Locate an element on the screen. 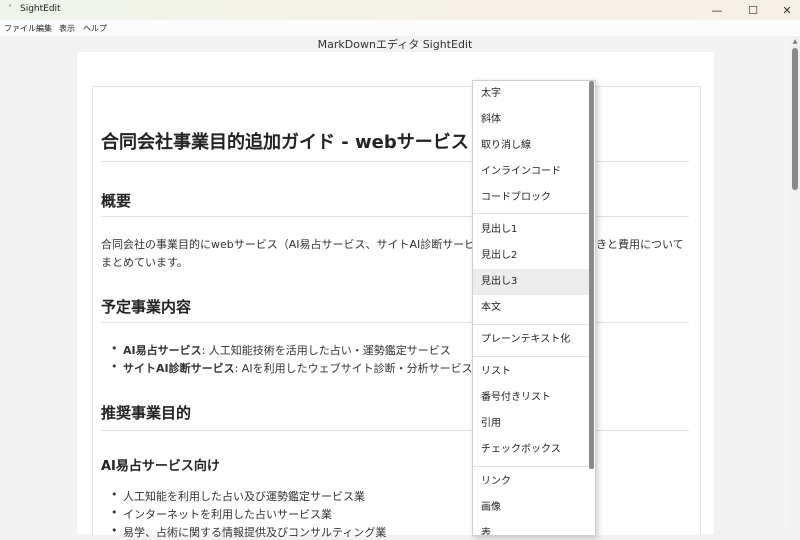  title-bar: ˅ SightEdit — ☐ ✕ is located at coordinates (400, 10).